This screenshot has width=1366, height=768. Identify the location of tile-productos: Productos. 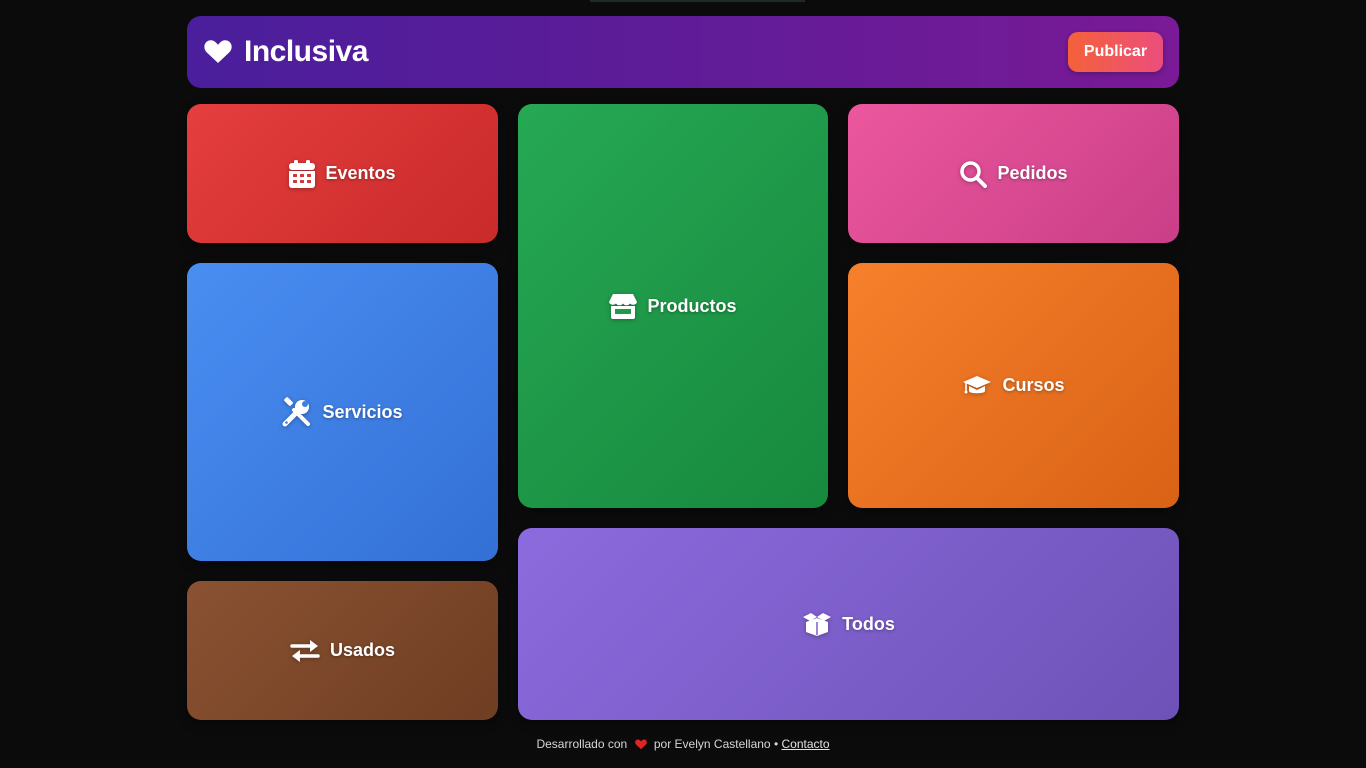
(673, 306).